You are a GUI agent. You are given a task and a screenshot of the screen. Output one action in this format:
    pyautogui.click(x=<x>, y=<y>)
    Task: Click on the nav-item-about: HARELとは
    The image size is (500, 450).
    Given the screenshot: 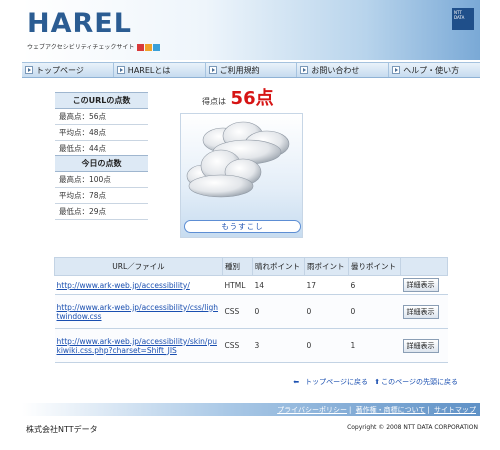 What is the action you would take?
    pyautogui.click(x=160, y=70)
    